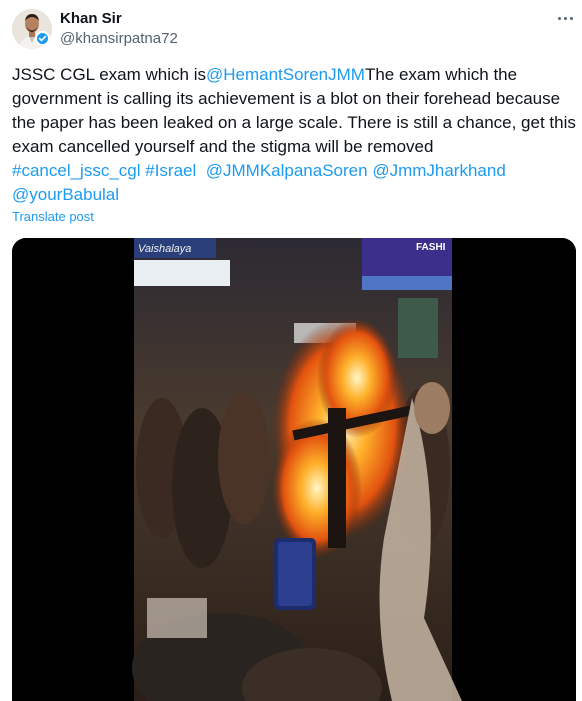  I want to click on more-options-icon, so click(565, 18).